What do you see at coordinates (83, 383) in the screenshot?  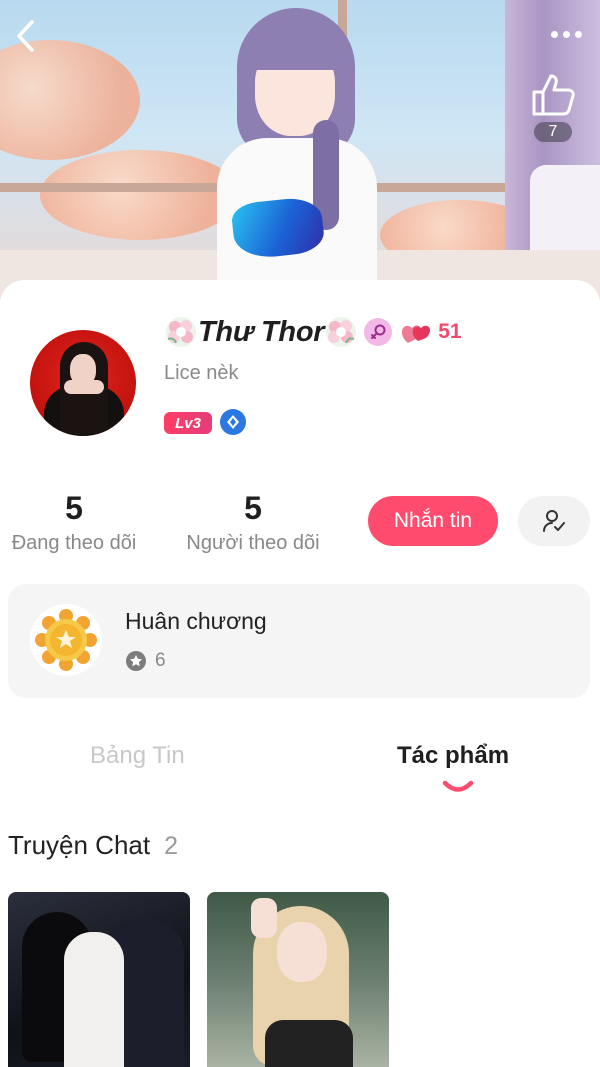 I see `avatar` at bounding box center [83, 383].